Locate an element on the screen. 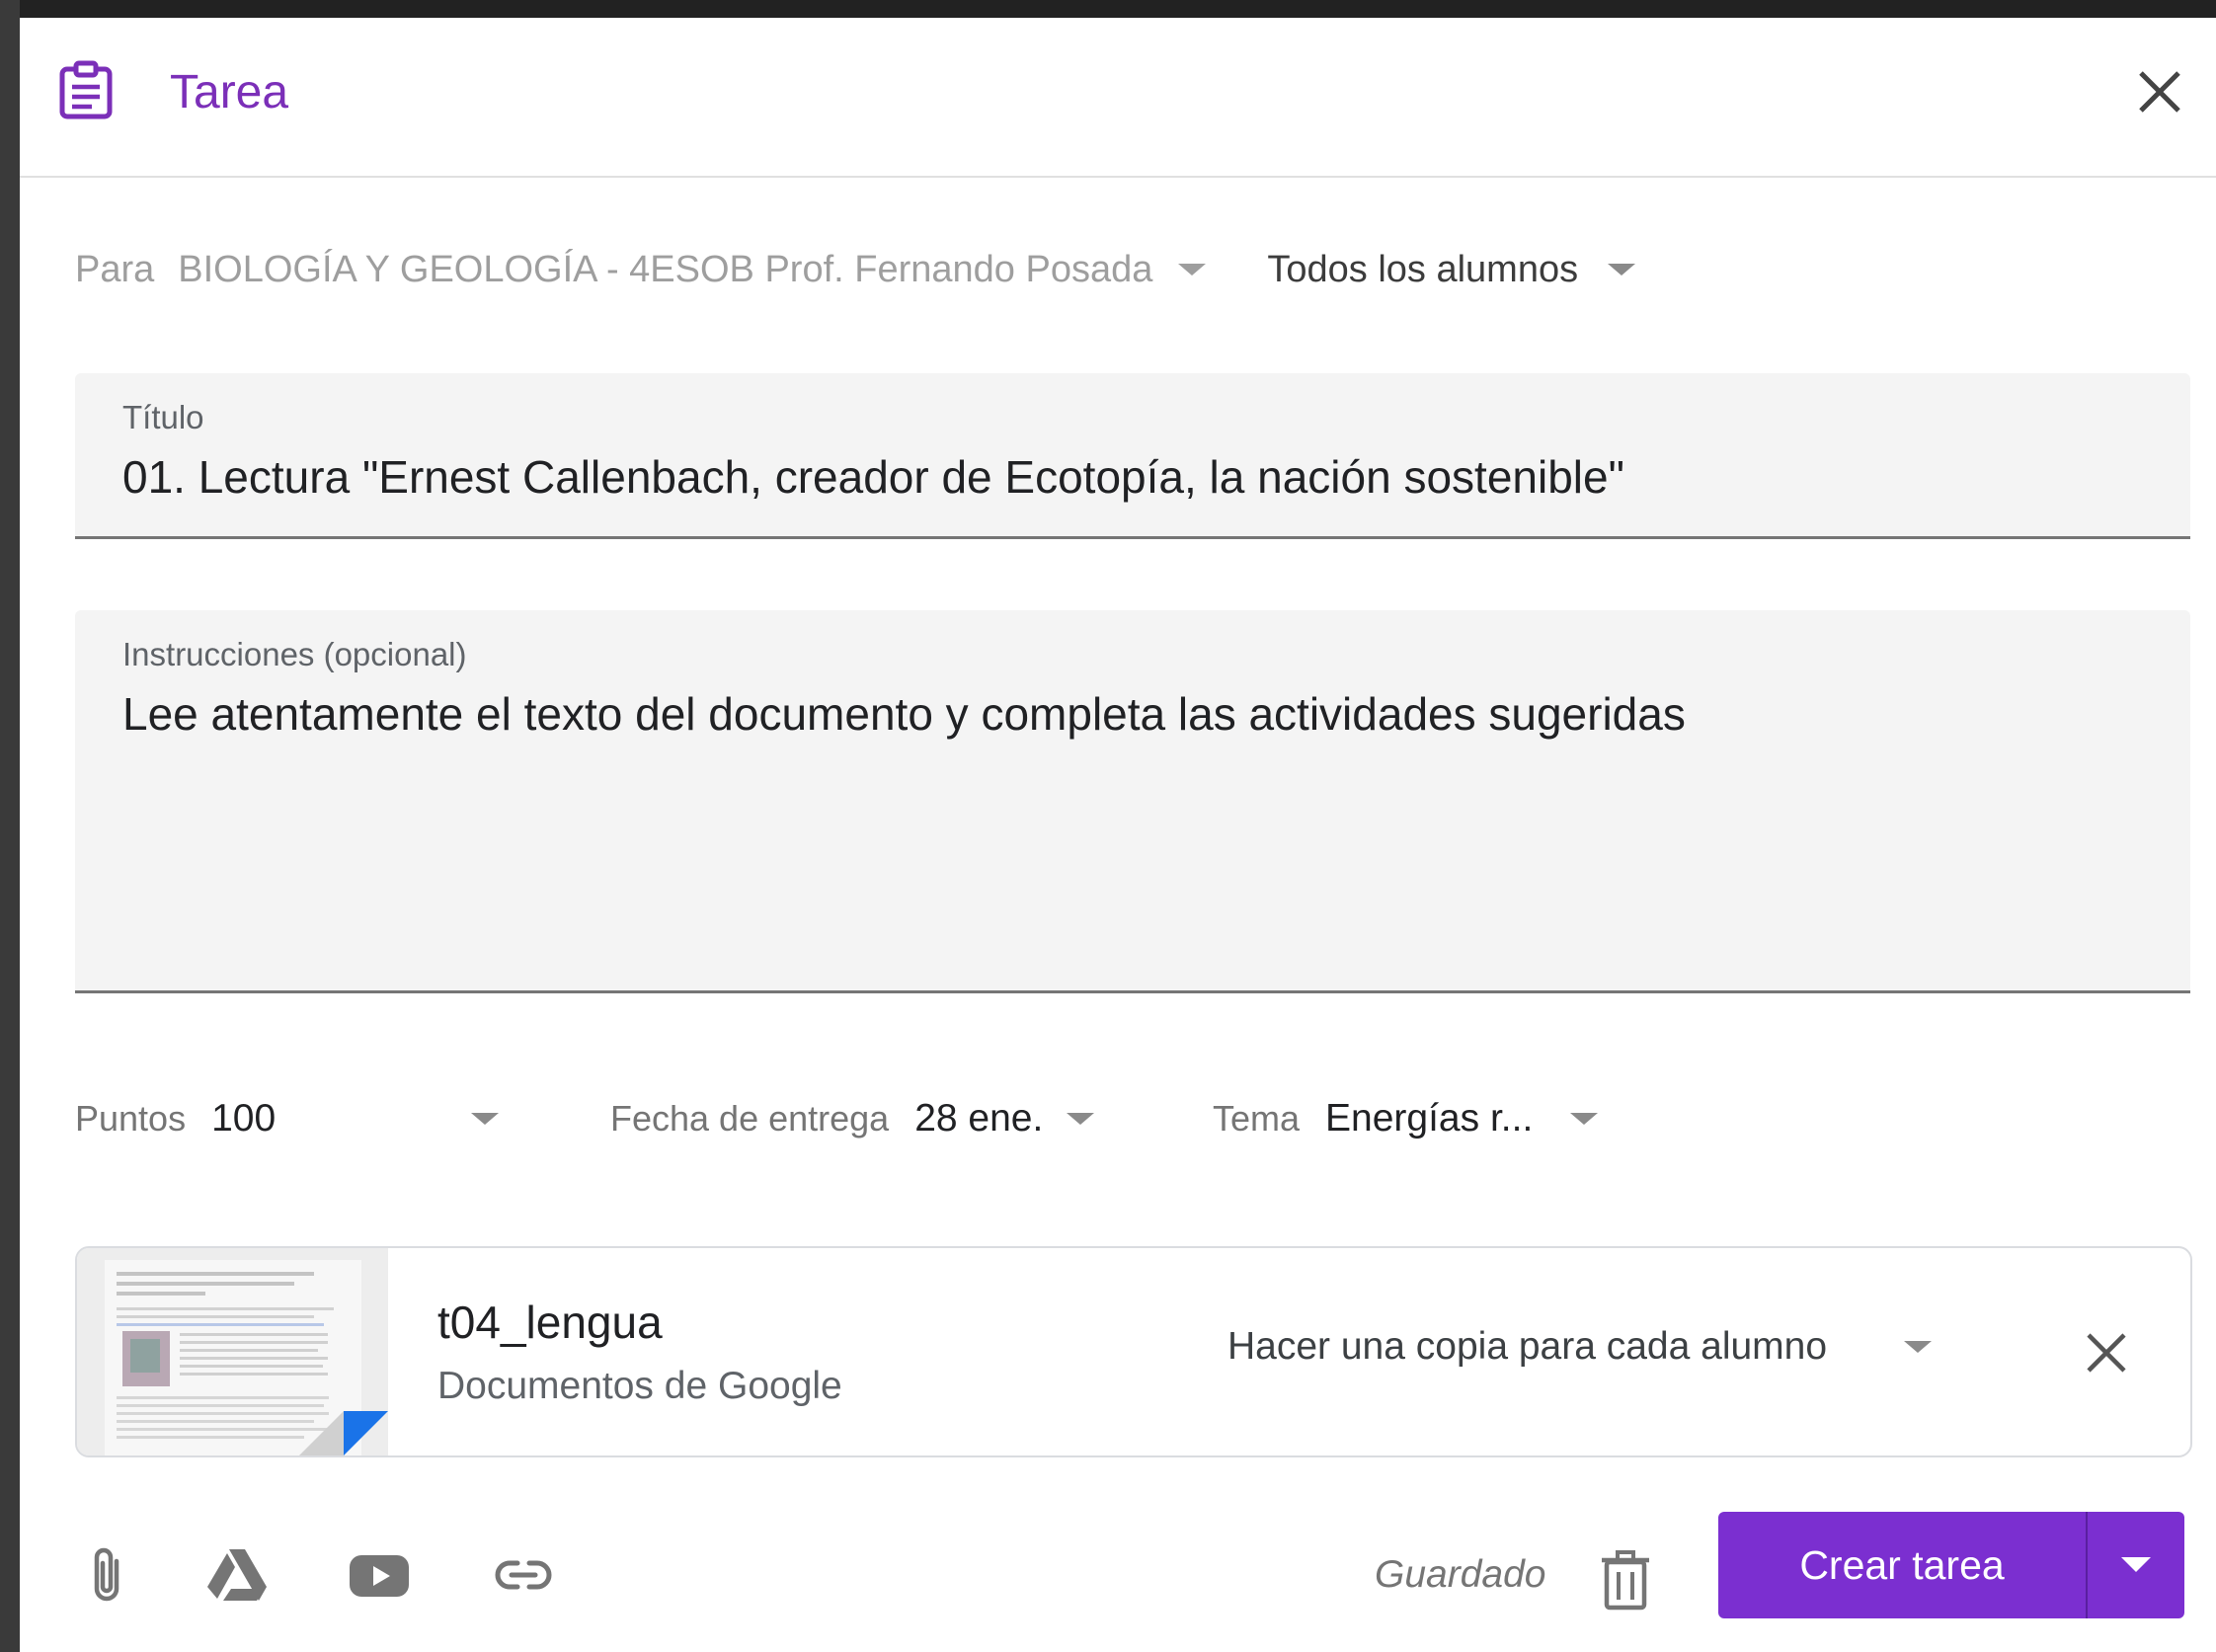 Image resolution: width=2216 pixels, height=1652 pixels. save-status: Guardado is located at coordinates (1460, 1574).